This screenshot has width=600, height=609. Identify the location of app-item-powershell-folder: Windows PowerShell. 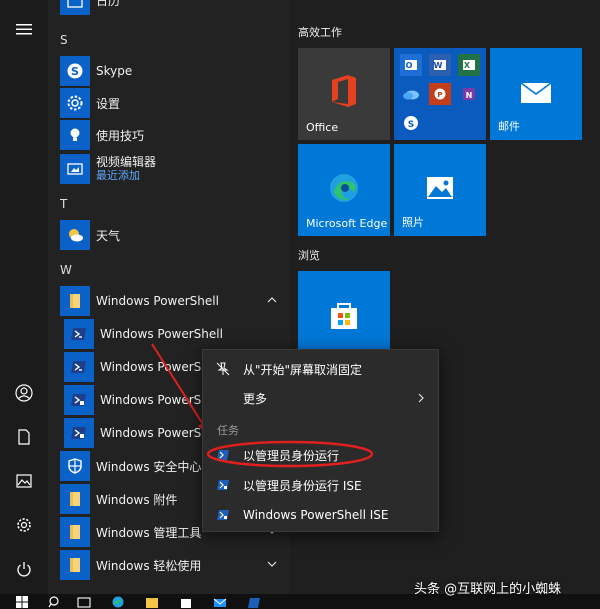
(172, 301).